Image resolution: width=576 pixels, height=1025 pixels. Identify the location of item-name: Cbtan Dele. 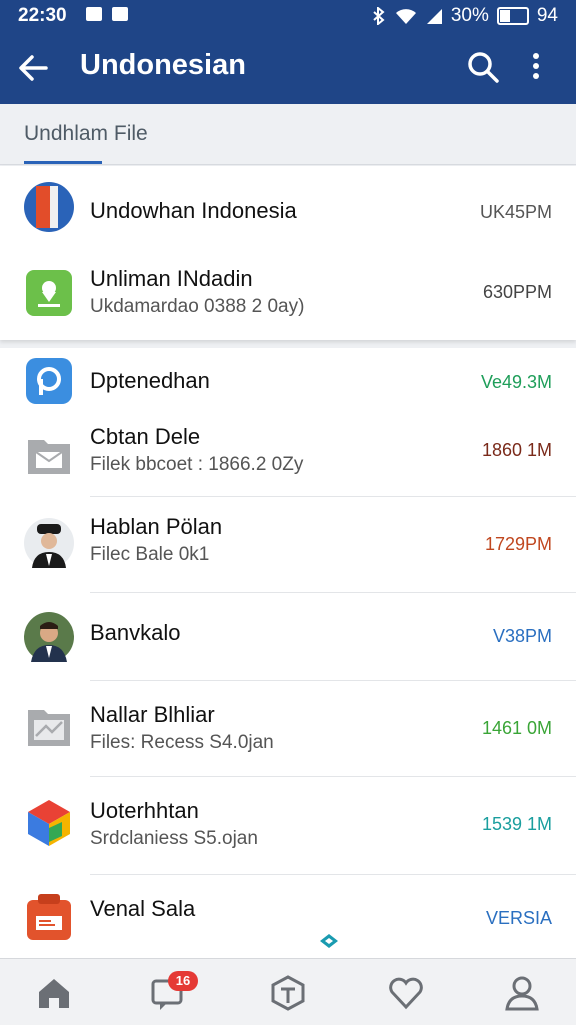
(145, 436).